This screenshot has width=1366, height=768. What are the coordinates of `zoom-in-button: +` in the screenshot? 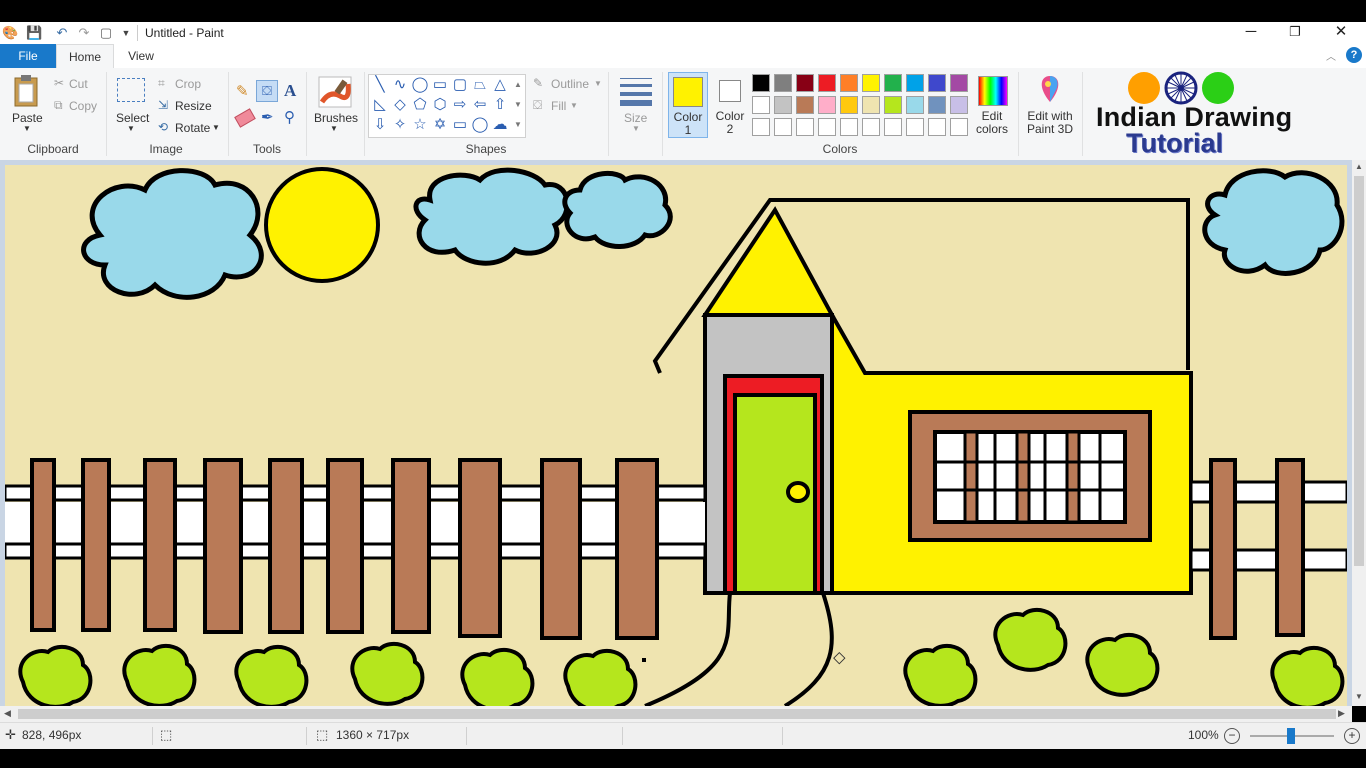 It's located at (1352, 736).